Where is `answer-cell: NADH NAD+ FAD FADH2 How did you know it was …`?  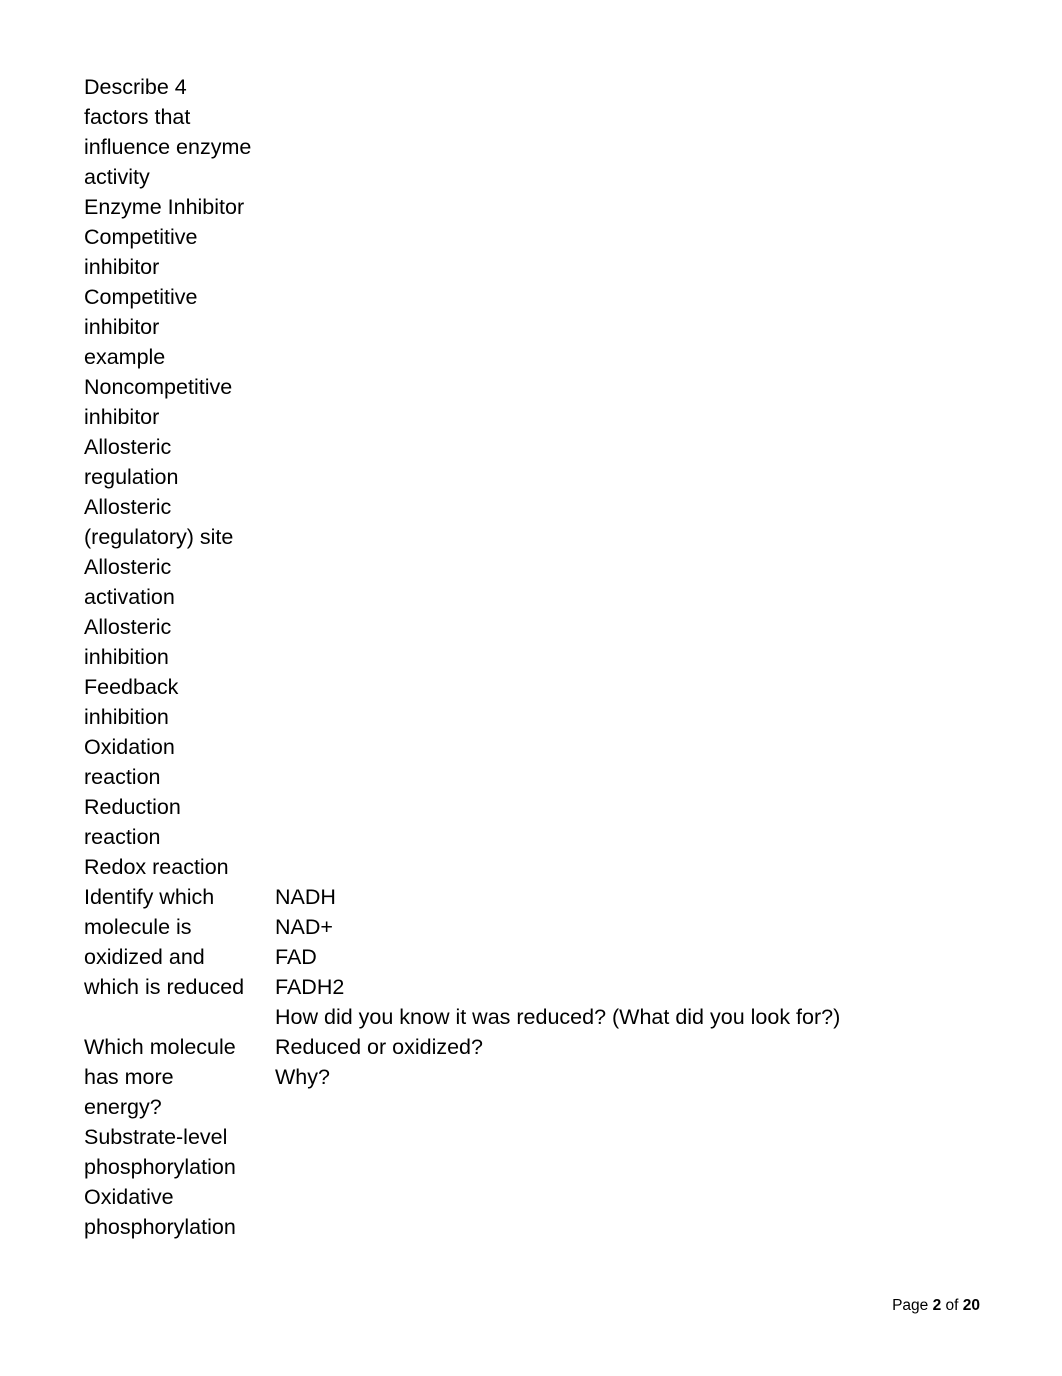 answer-cell: NADH NAD+ FAD FADH2 How did you know it was … is located at coordinates (629, 957).